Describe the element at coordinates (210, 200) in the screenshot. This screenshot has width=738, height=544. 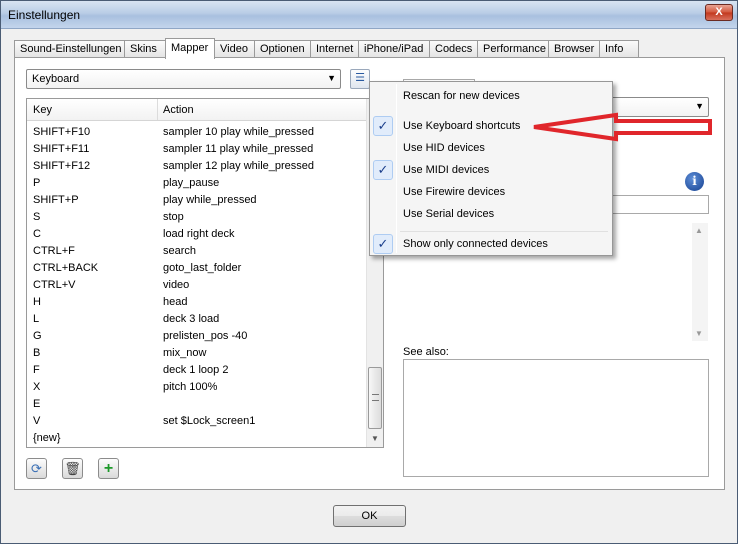
I see `row-action: play while_pressed` at that location.